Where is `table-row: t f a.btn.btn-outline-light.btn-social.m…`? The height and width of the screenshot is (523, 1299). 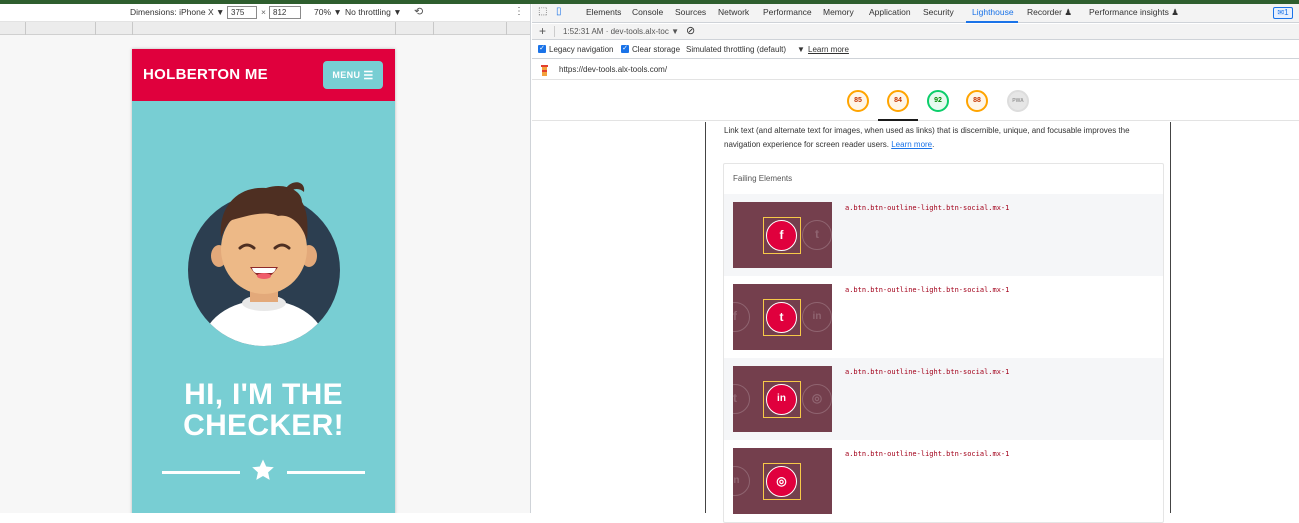 table-row: t f a.btn.btn-outline-light.btn-social.m… is located at coordinates (943, 235).